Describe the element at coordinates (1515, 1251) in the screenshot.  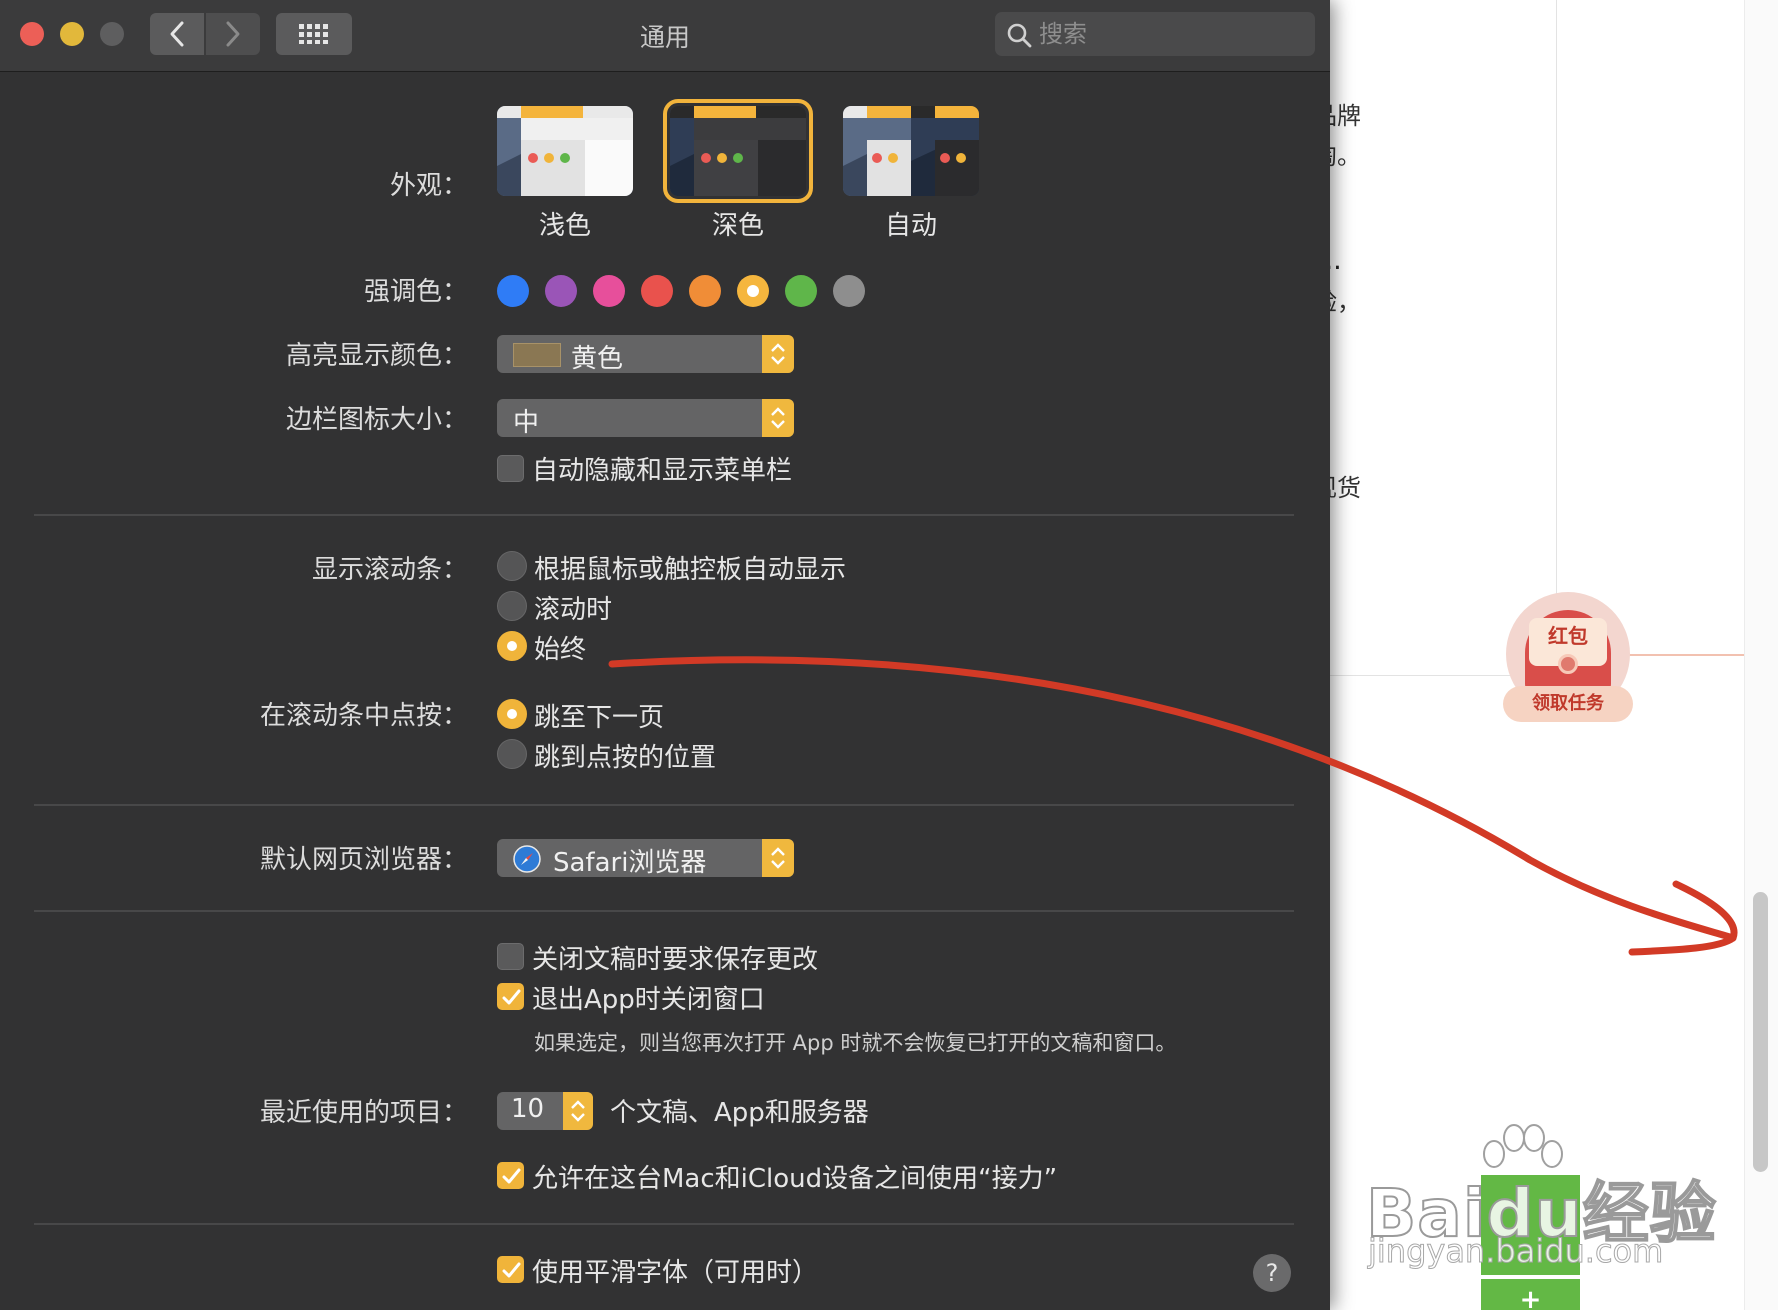
I see `watermark-url: jingyan.baidu.com` at that location.